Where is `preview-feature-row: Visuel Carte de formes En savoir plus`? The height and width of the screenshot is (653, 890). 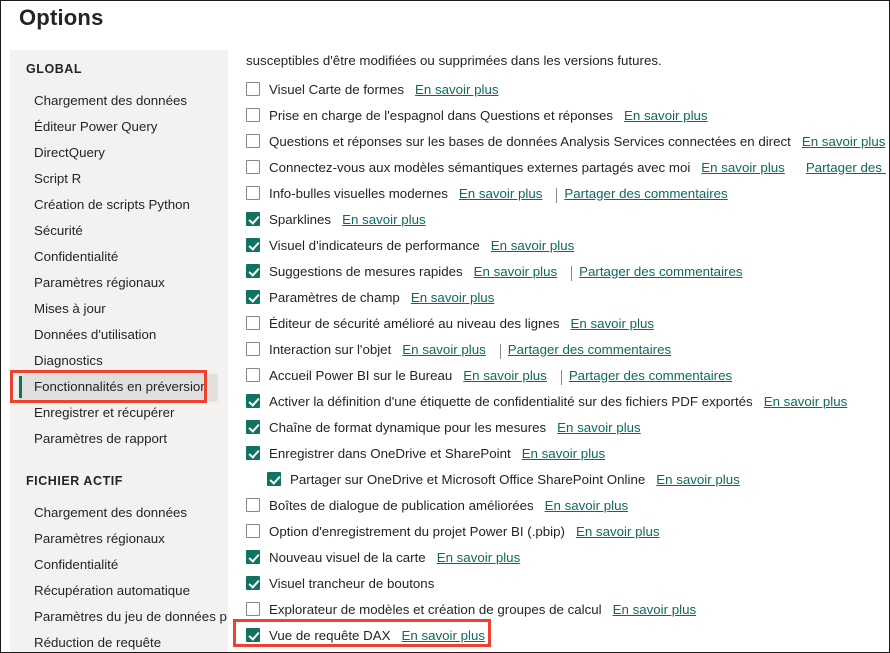
preview-feature-row: Visuel Carte de formes En savoir plus is located at coordinates (563, 89).